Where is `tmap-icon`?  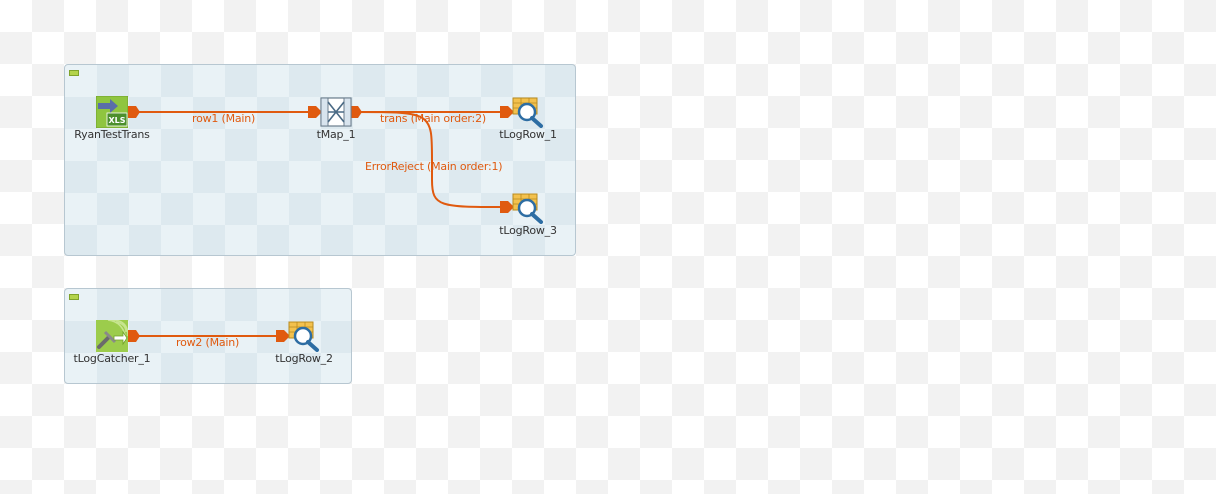
tmap-icon is located at coordinates (336, 112).